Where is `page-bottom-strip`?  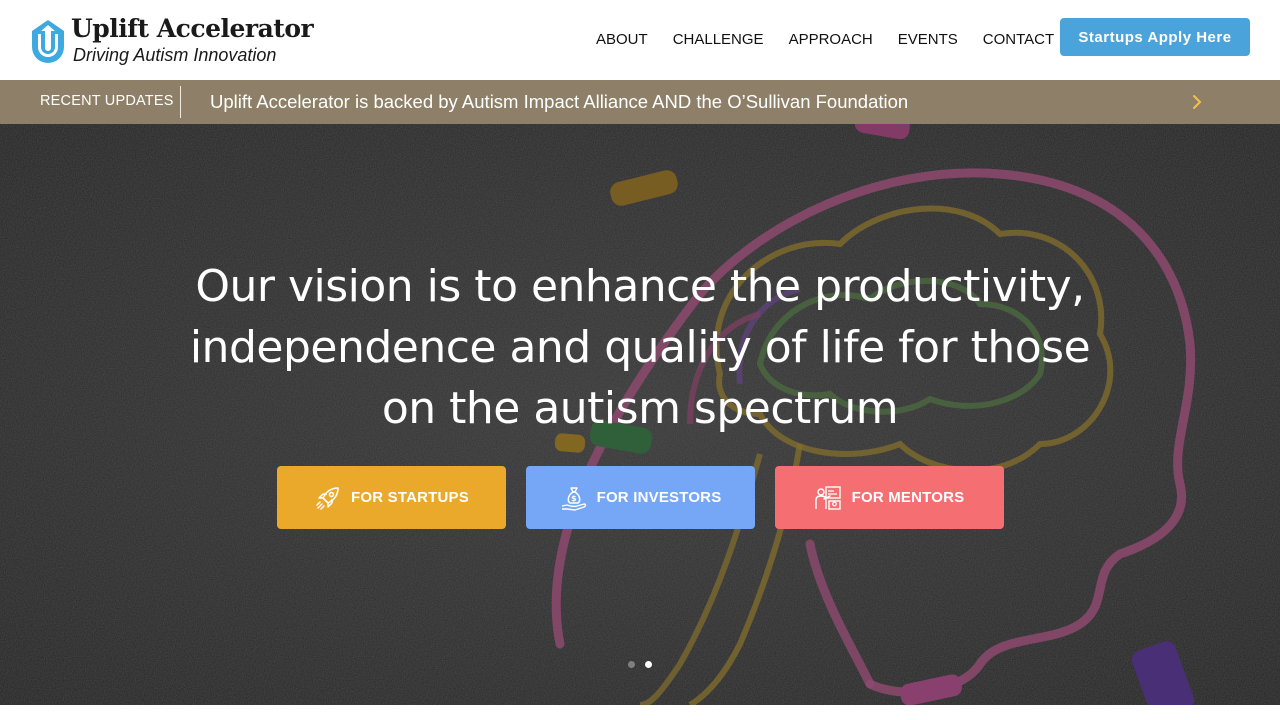 page-bottom-strip is located at coordinates (640, 712).